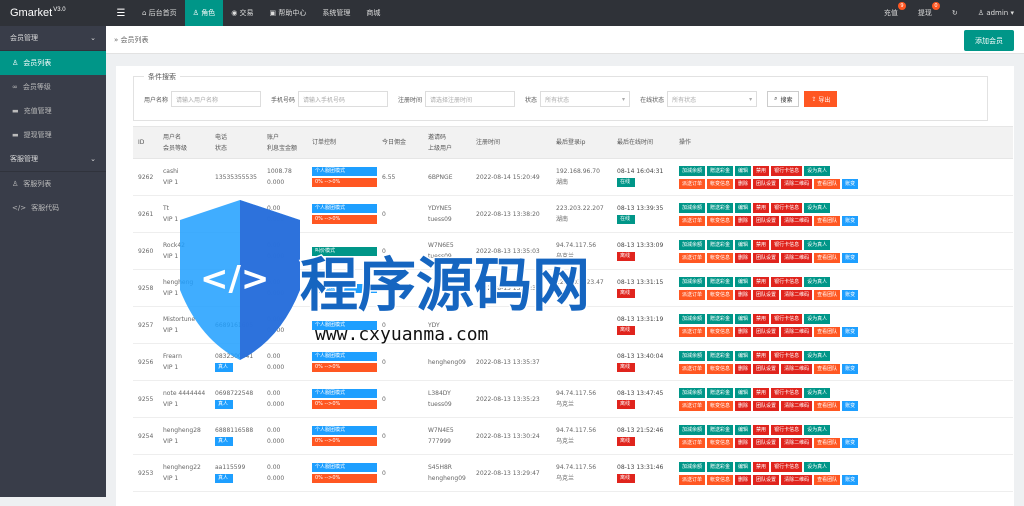 This screenshot has width=1024, height=506. Describe the element at coordinates (996, 13) in the screenshot. I see `admin-user-menu: ♙ admin ▾` at that location.